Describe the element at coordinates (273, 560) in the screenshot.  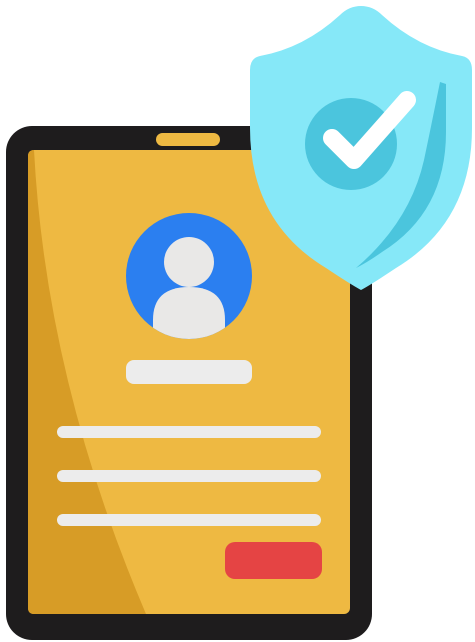
I see `action-button` at that location.